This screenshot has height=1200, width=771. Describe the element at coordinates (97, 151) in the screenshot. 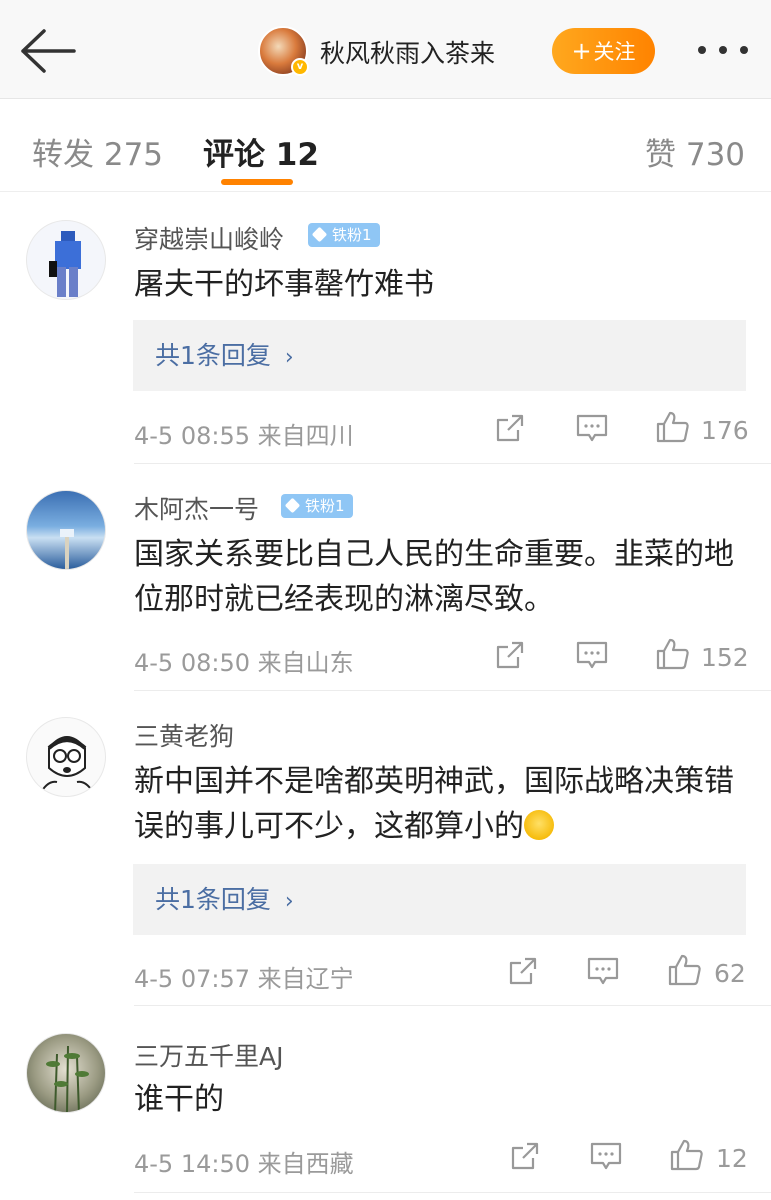

I see `tab-reposts: 转发 275` at that location.